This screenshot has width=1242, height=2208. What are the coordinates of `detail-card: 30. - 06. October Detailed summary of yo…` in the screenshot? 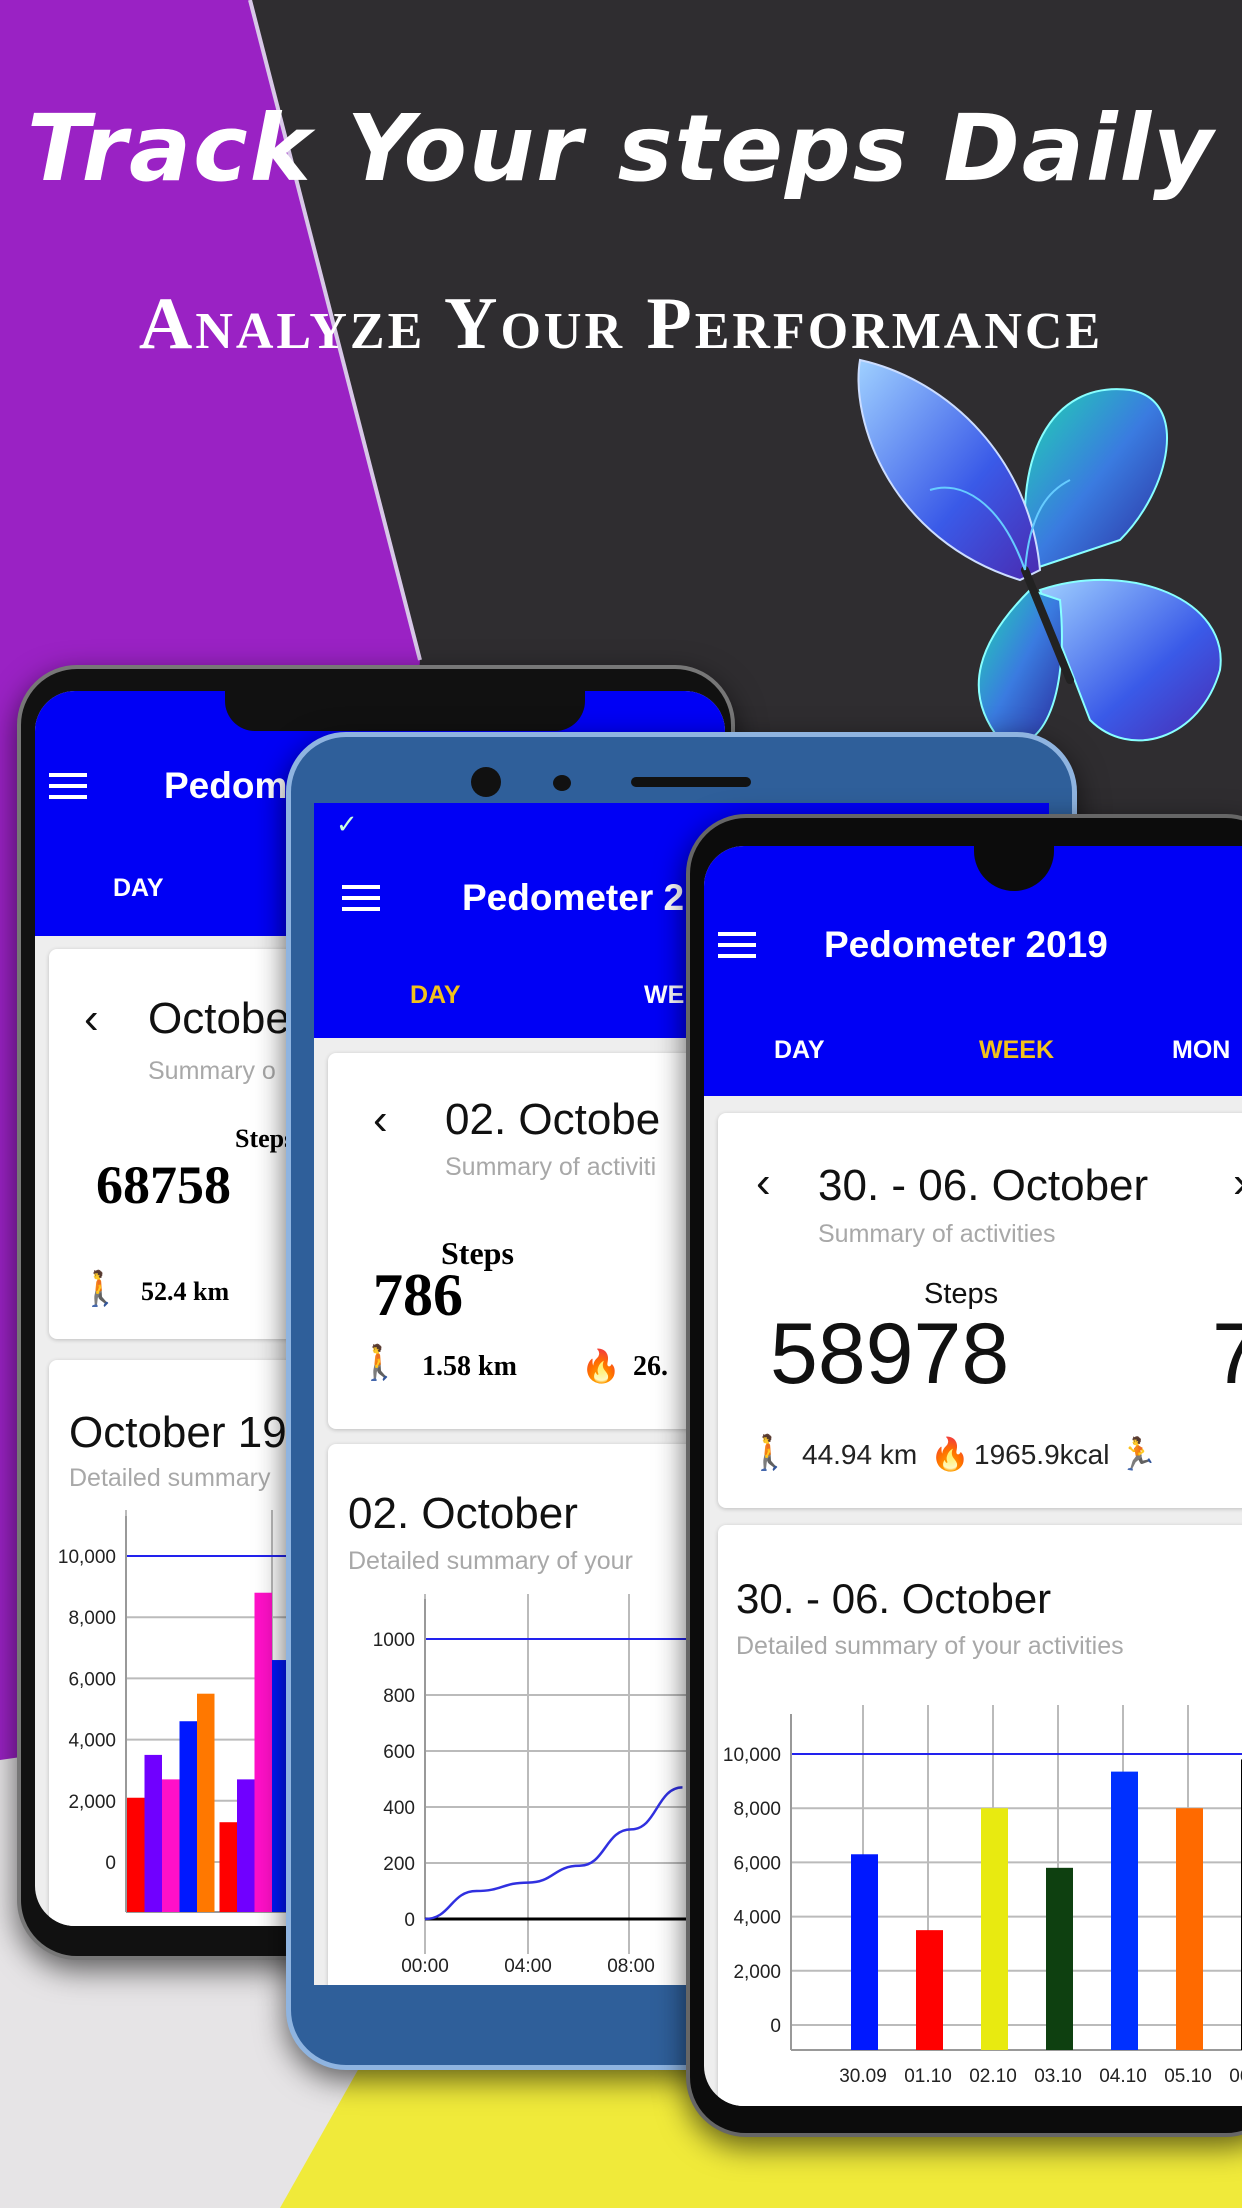 It's located at (980, 1815).